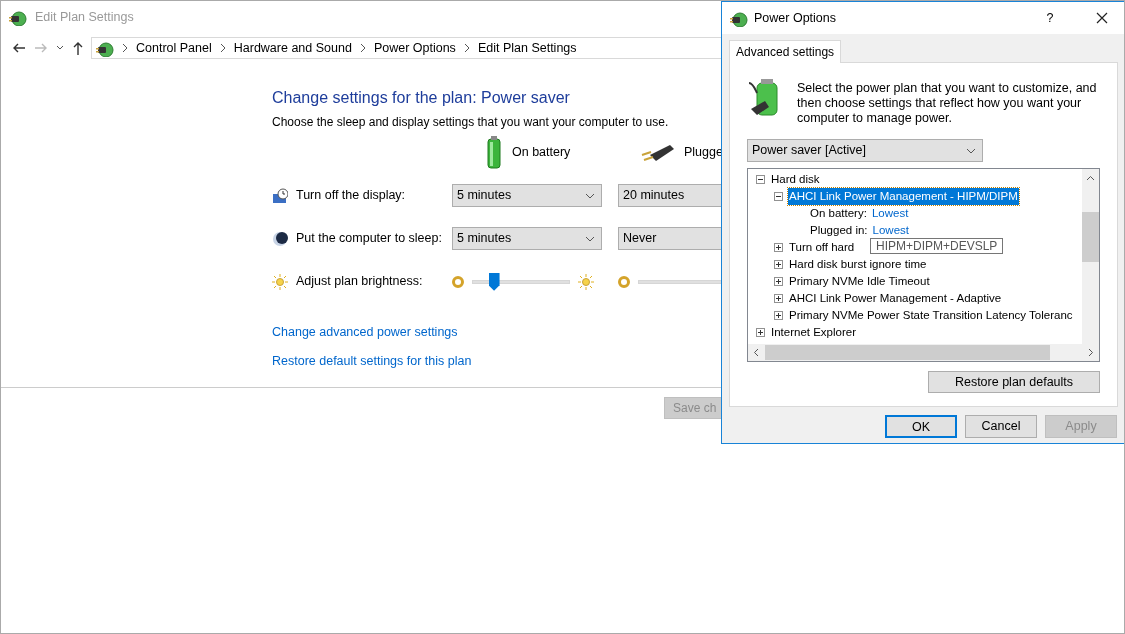 The image size is (1125, 634). Describe the element at coordinates (421, 98) in the screenshot. I see `page-heading: Change settings for the plan: Power saver` at that location.